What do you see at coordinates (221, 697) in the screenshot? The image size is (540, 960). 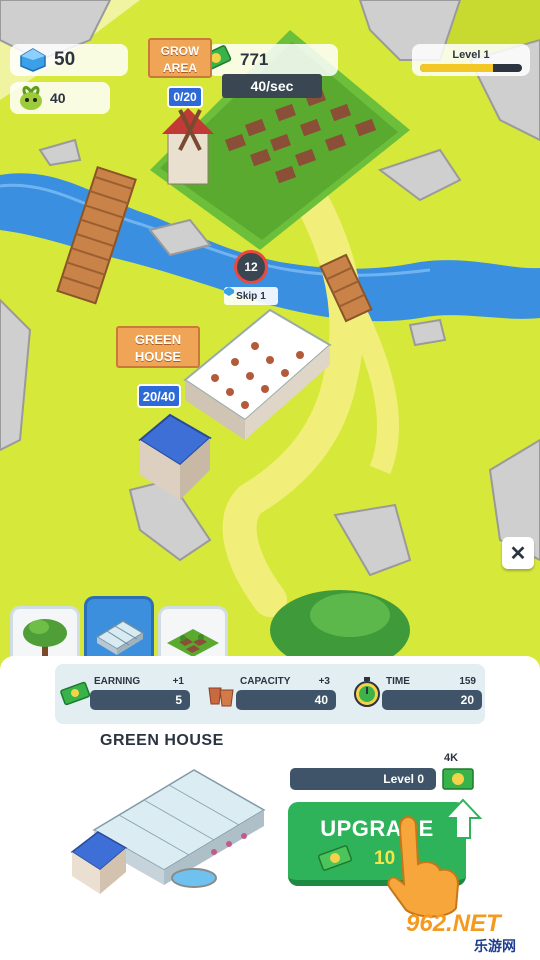 I see `pots-icon` at bounding box center [221, 697].